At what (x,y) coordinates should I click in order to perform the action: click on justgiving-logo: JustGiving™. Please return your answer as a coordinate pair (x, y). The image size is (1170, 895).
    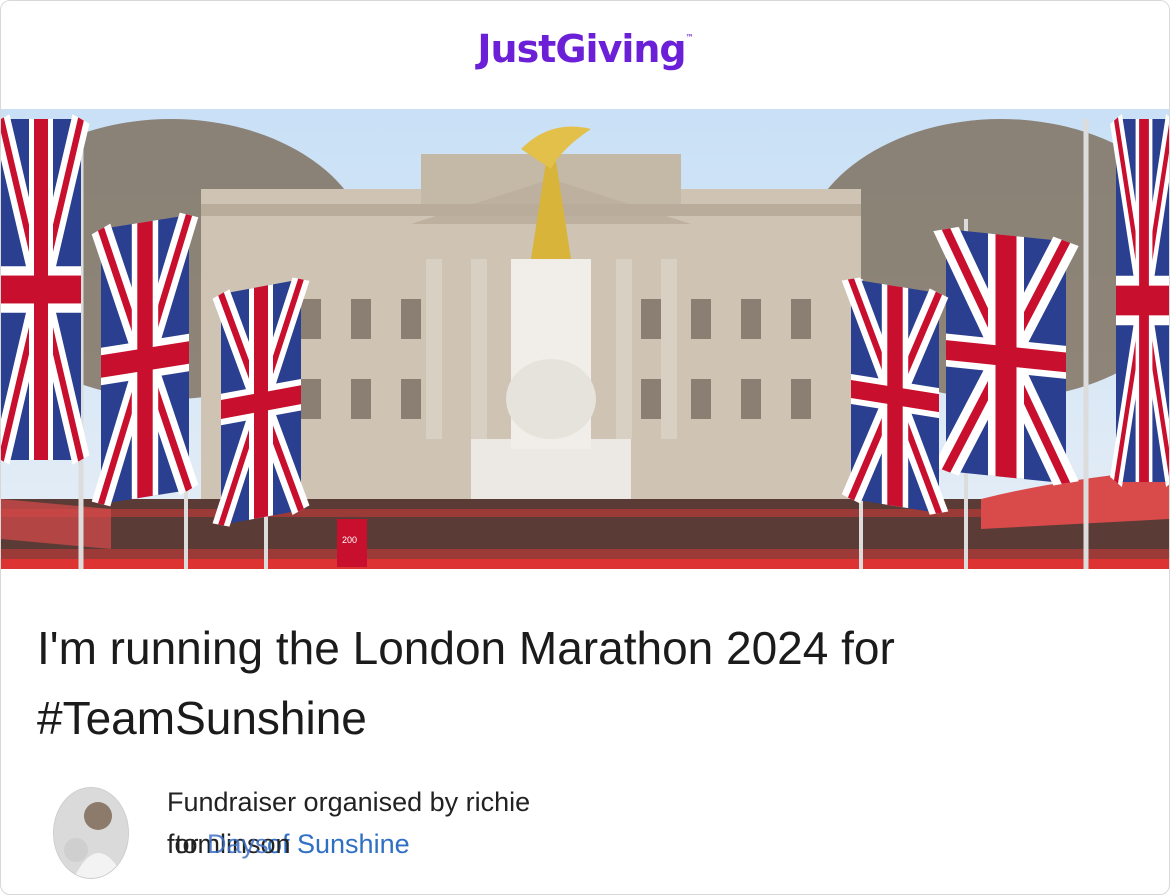
    Looking at the image, I should click on (585, 49).